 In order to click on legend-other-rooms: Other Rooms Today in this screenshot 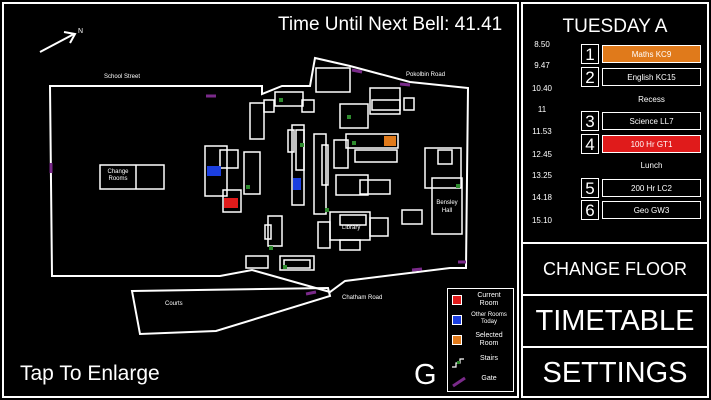, I will do `click(481, 321)`.